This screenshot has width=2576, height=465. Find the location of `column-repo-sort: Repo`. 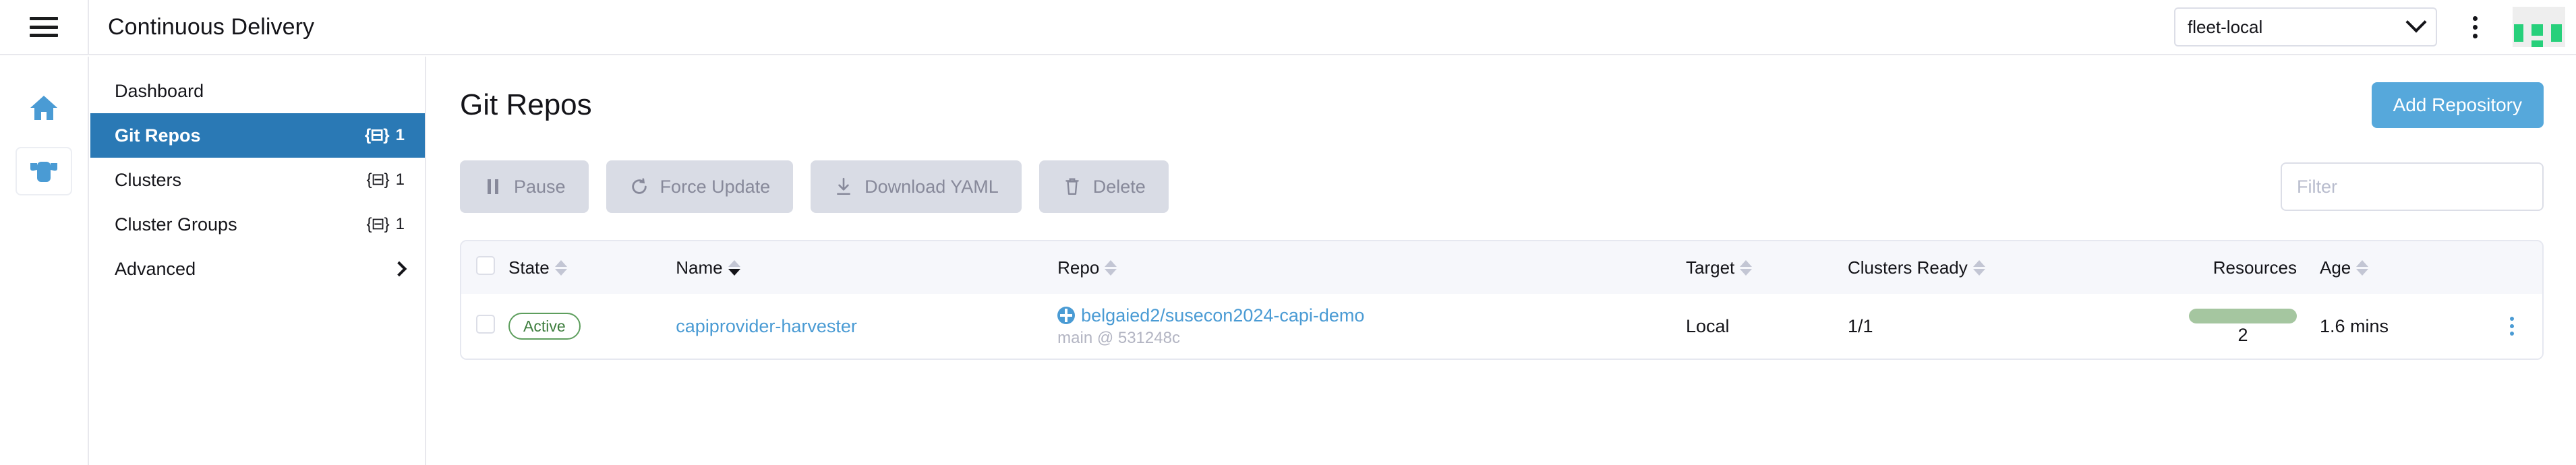

column-repo-sort: Repo is located at coordinates (1087, 267).